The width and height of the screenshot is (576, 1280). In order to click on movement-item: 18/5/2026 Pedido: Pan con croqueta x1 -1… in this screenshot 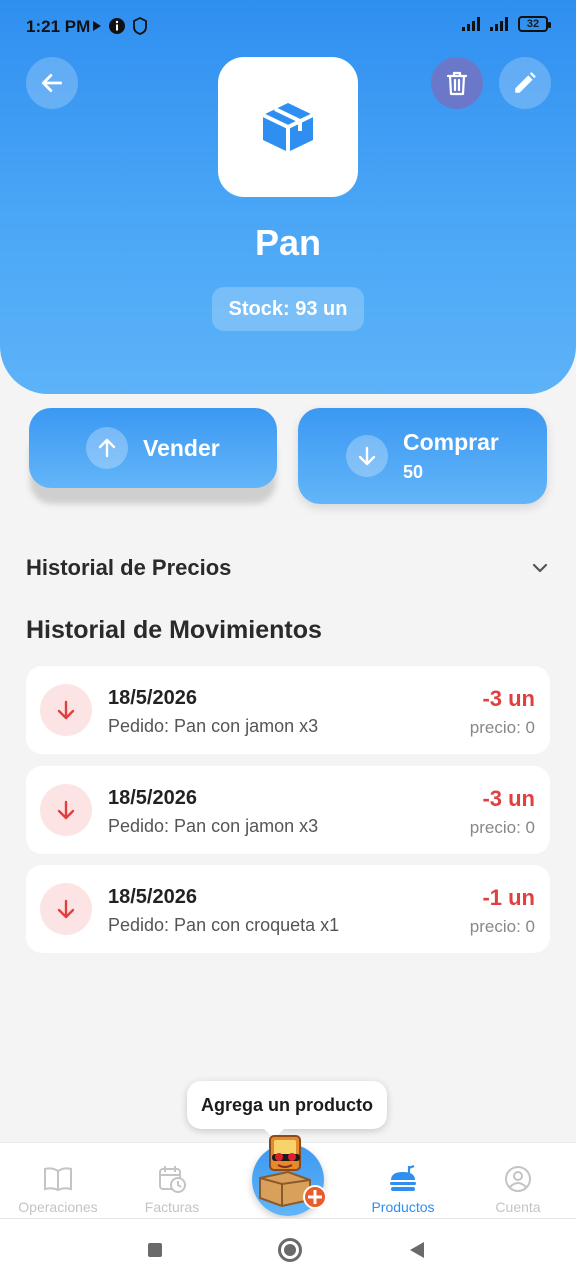, I will do `click(288, 909)`.